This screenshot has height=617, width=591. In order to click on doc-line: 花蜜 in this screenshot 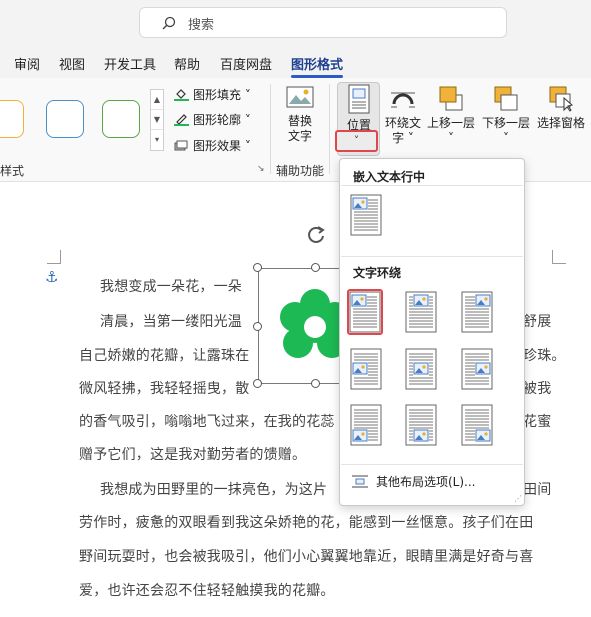, I will do `click(537, 422)`.